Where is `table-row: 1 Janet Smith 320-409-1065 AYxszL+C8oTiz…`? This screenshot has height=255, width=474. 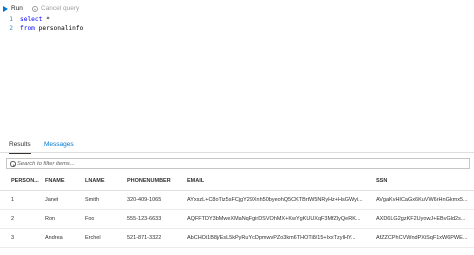 table-row: 1 Janet Smith 320-409-1065 AYxszL+C8oTiz… is located at coordinates (237, 200).